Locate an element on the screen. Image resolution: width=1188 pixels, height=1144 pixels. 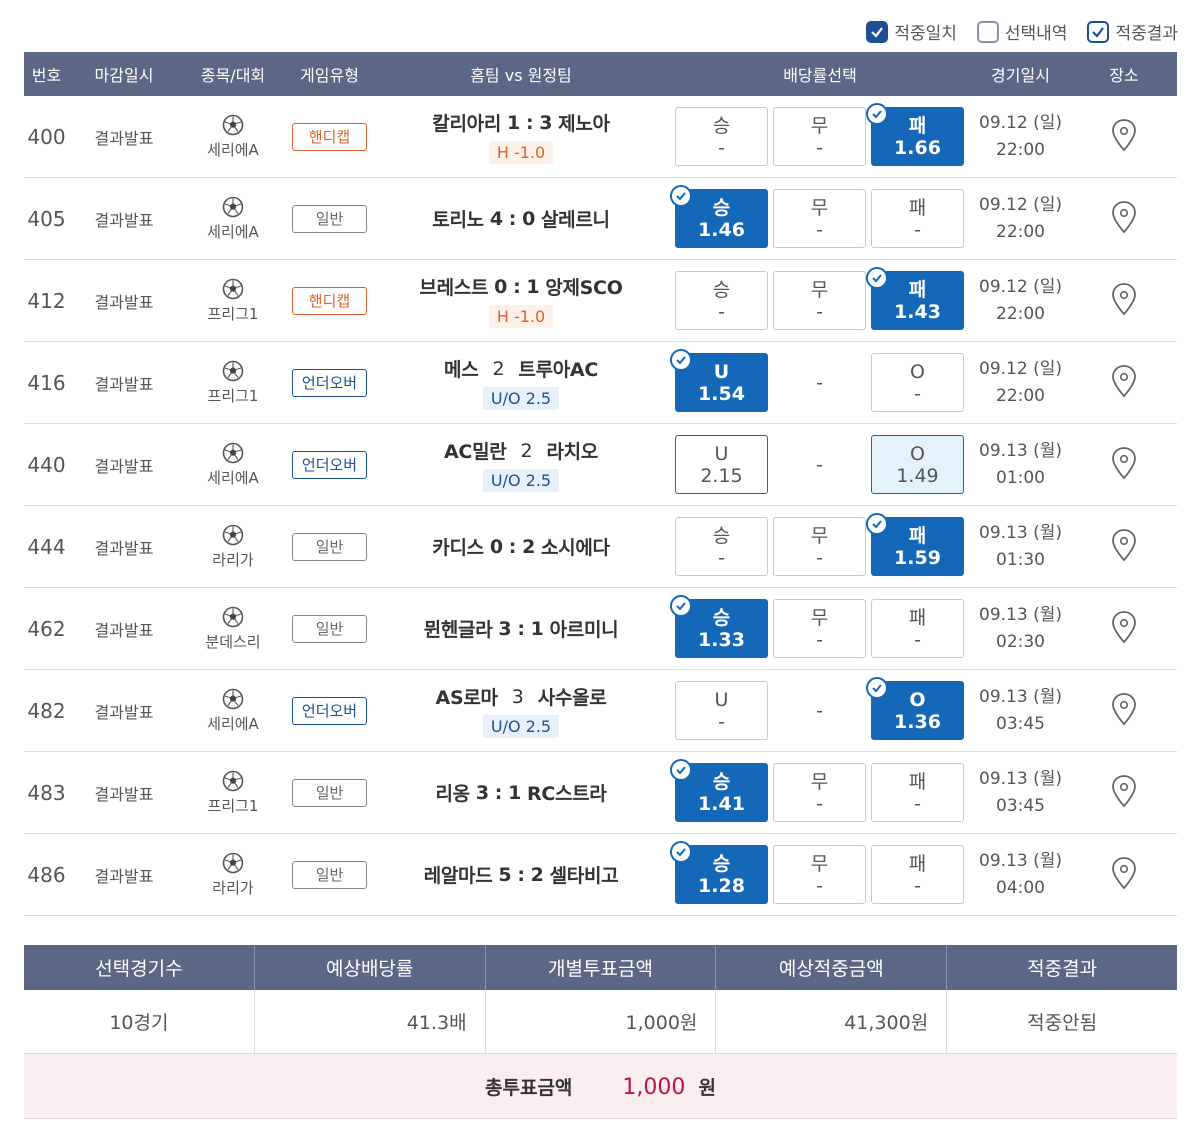
checkbox-checked-icon is located at coordinates (877, 31).